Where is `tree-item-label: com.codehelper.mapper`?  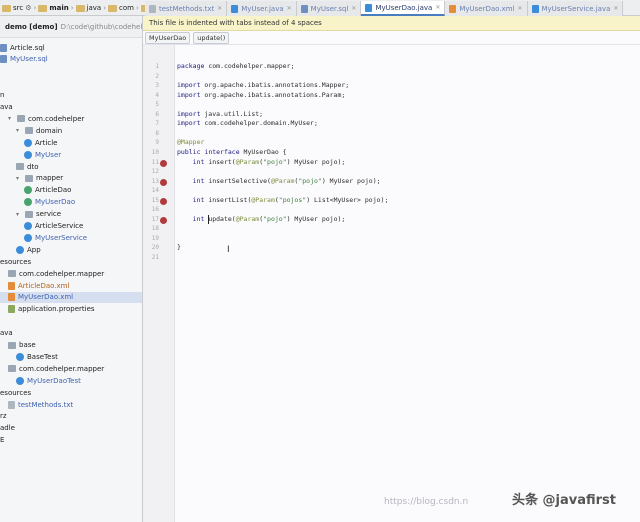
tree-item-label: com.codehelper.mapper is located at coordinates (62, 273).